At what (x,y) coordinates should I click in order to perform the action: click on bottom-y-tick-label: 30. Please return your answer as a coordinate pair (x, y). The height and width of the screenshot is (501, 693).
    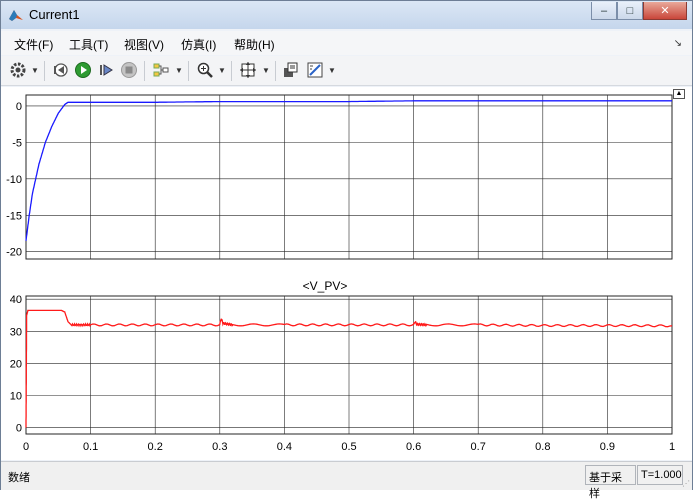
    Looking at the image, I should click on (16, 332).